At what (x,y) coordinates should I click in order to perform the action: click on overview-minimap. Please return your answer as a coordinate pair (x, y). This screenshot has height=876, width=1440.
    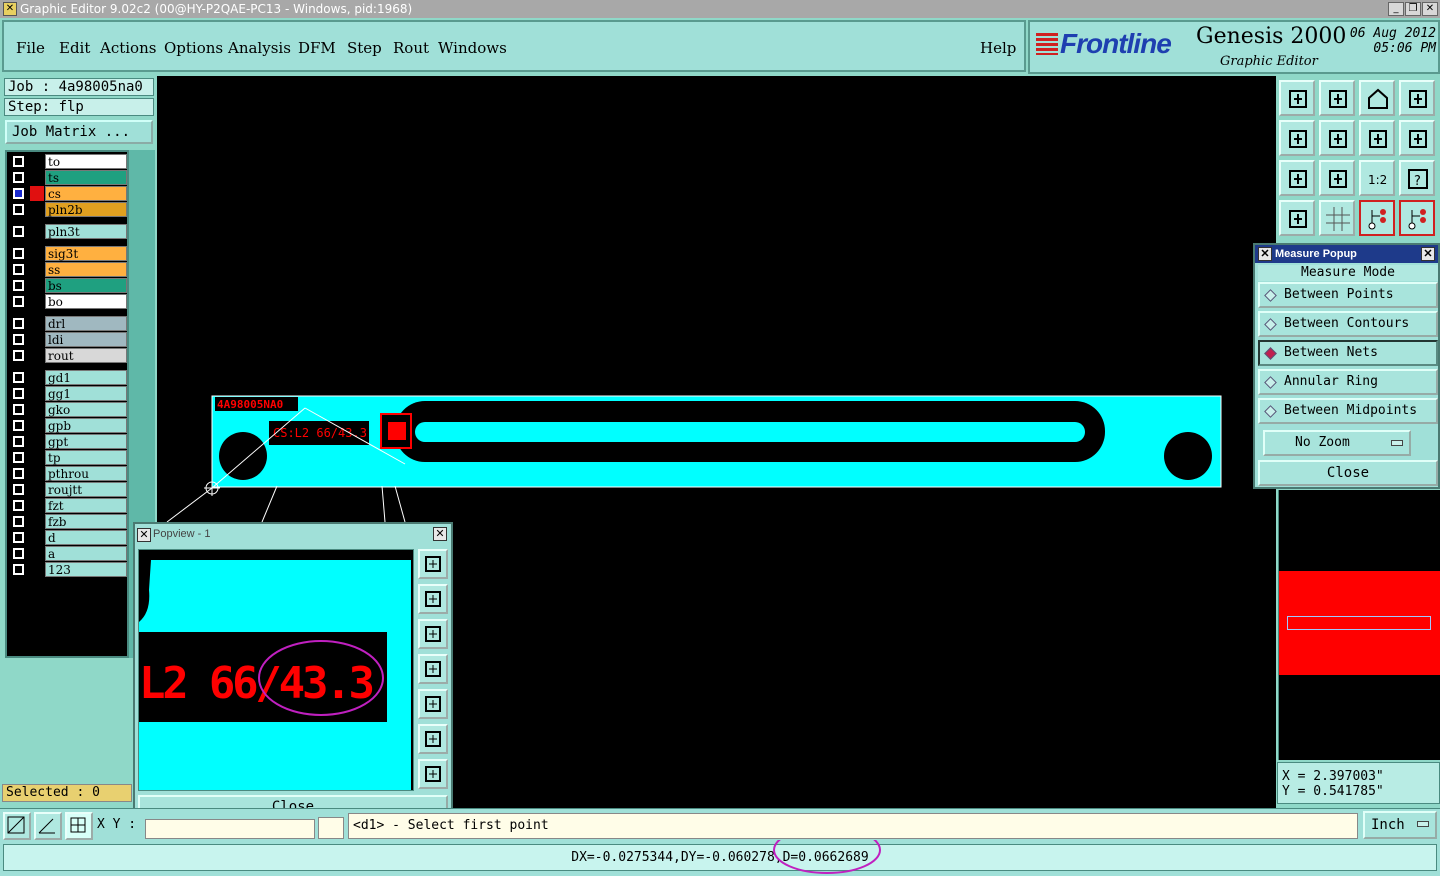
    Looking at the image, I should click on (1359, 625).